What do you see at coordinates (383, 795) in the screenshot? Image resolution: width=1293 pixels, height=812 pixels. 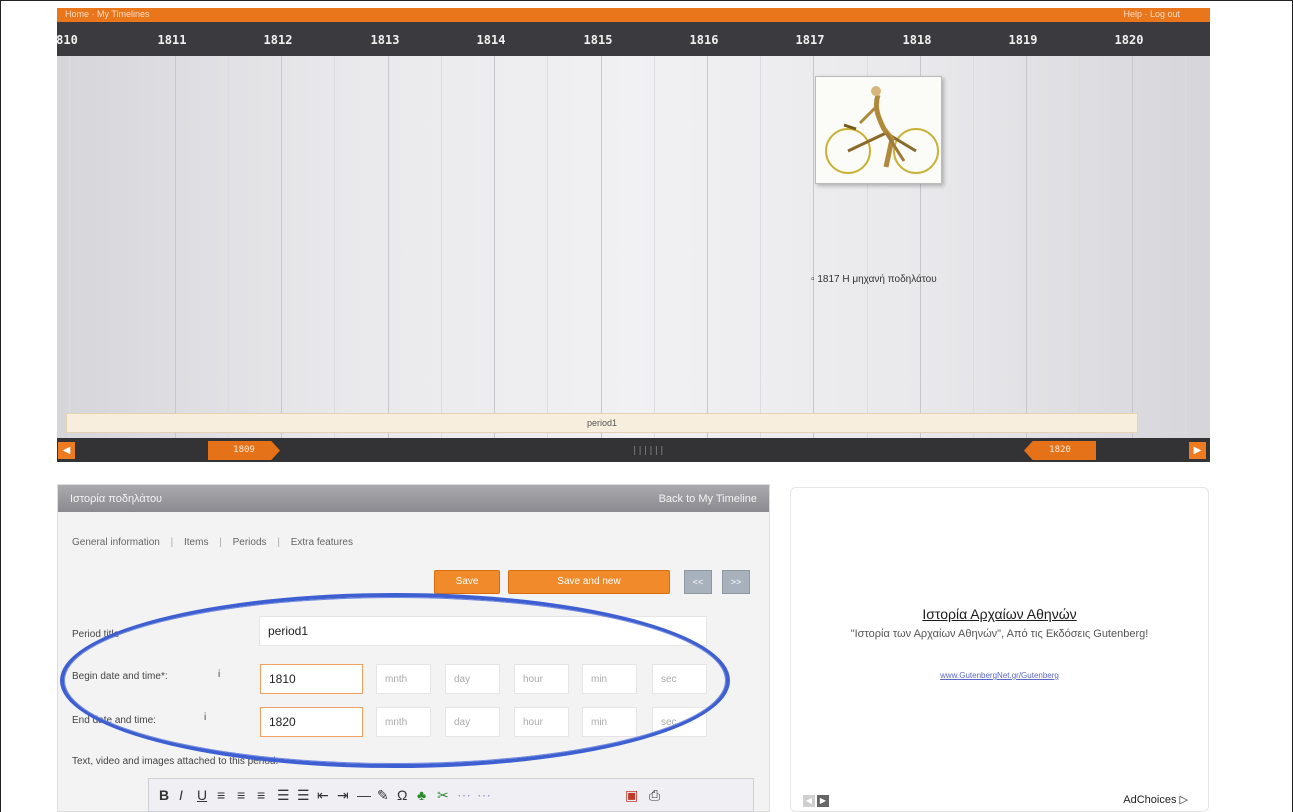 I see `clear-format-button: ✎` at bounding box center [383, 795].